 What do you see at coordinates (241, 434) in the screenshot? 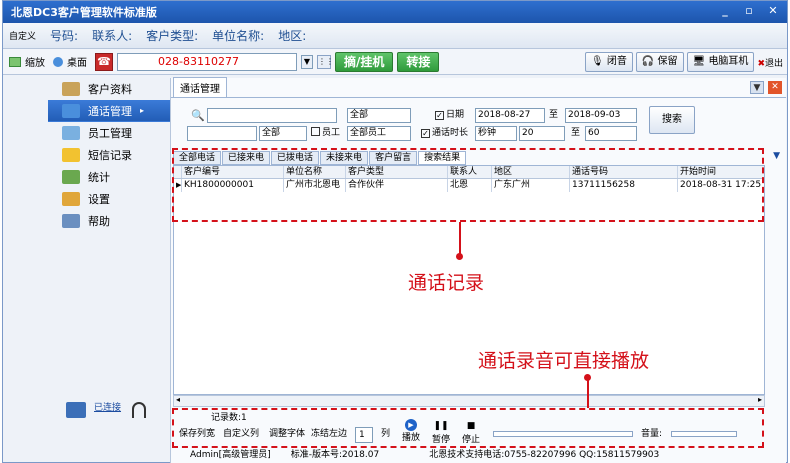
I see `custom-columns-button: 自定义列` at bounding box center [241, 434].